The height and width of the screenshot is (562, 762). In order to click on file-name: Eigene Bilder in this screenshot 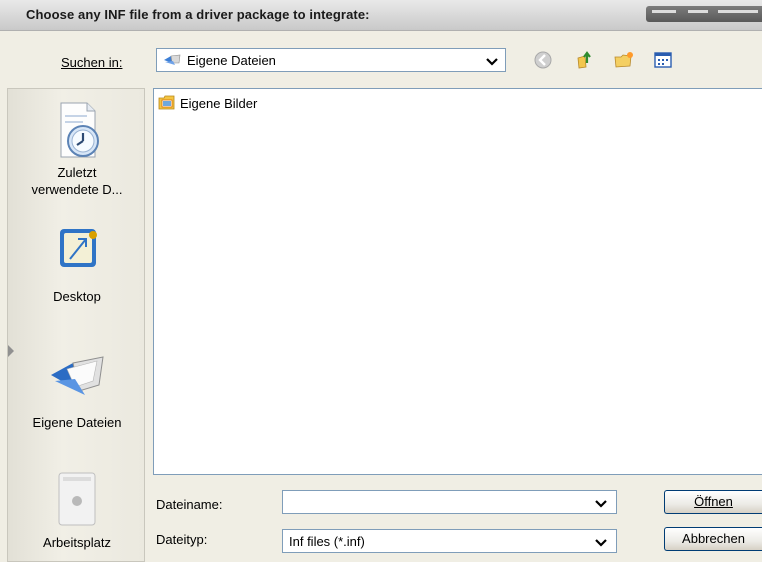, I will do `click(219, 103)`.